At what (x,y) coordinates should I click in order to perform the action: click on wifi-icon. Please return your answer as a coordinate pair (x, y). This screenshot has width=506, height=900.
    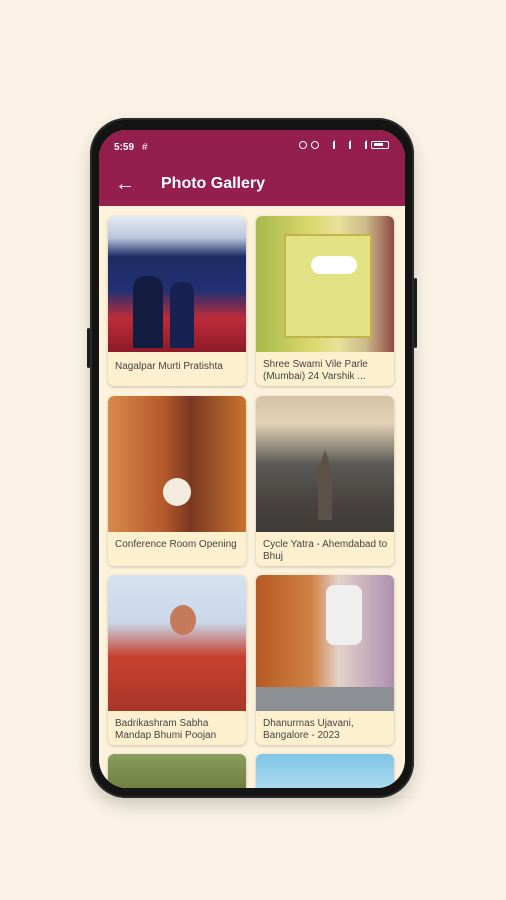
    Looking at the image, I should click on (345, 144).